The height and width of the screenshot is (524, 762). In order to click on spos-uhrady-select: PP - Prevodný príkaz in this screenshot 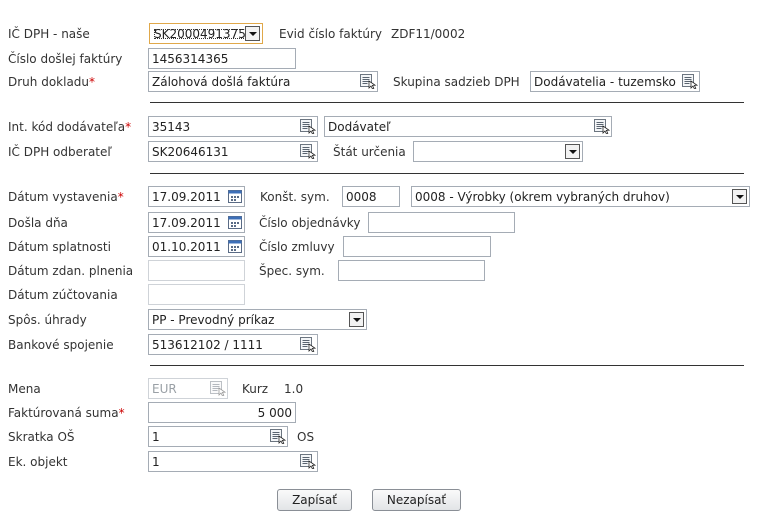, I will do `click(257, 319)`.